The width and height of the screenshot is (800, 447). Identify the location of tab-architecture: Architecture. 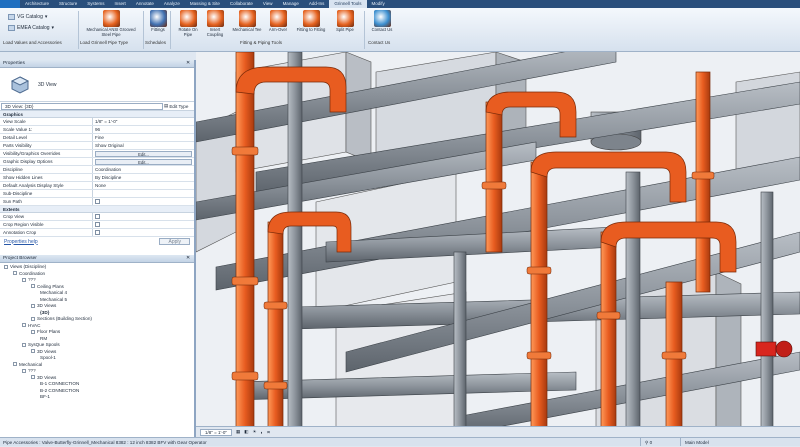
(37, 4).